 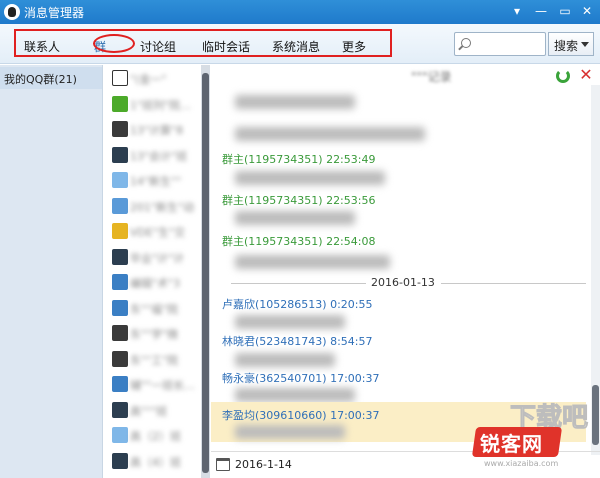 I want to click on message-sender: 李盈均(309610660) 17:00:37, so click(x=301, y=415).